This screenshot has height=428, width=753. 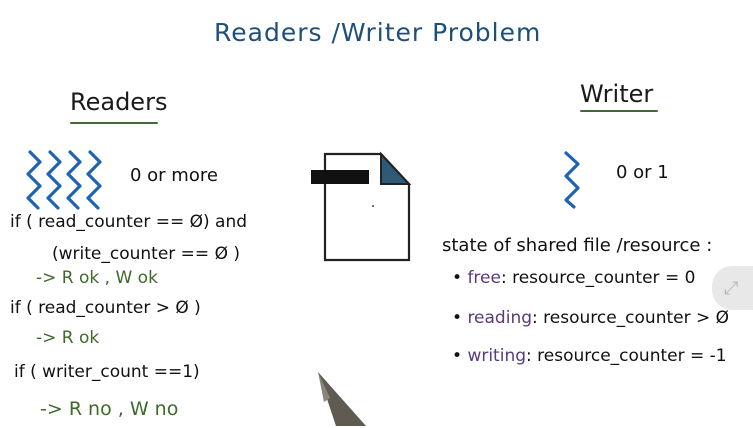 What do you see at coordinates (68, 338) in the screenshot?
I see `cond2-result: -> R ok` at bounding box center [68, 338].